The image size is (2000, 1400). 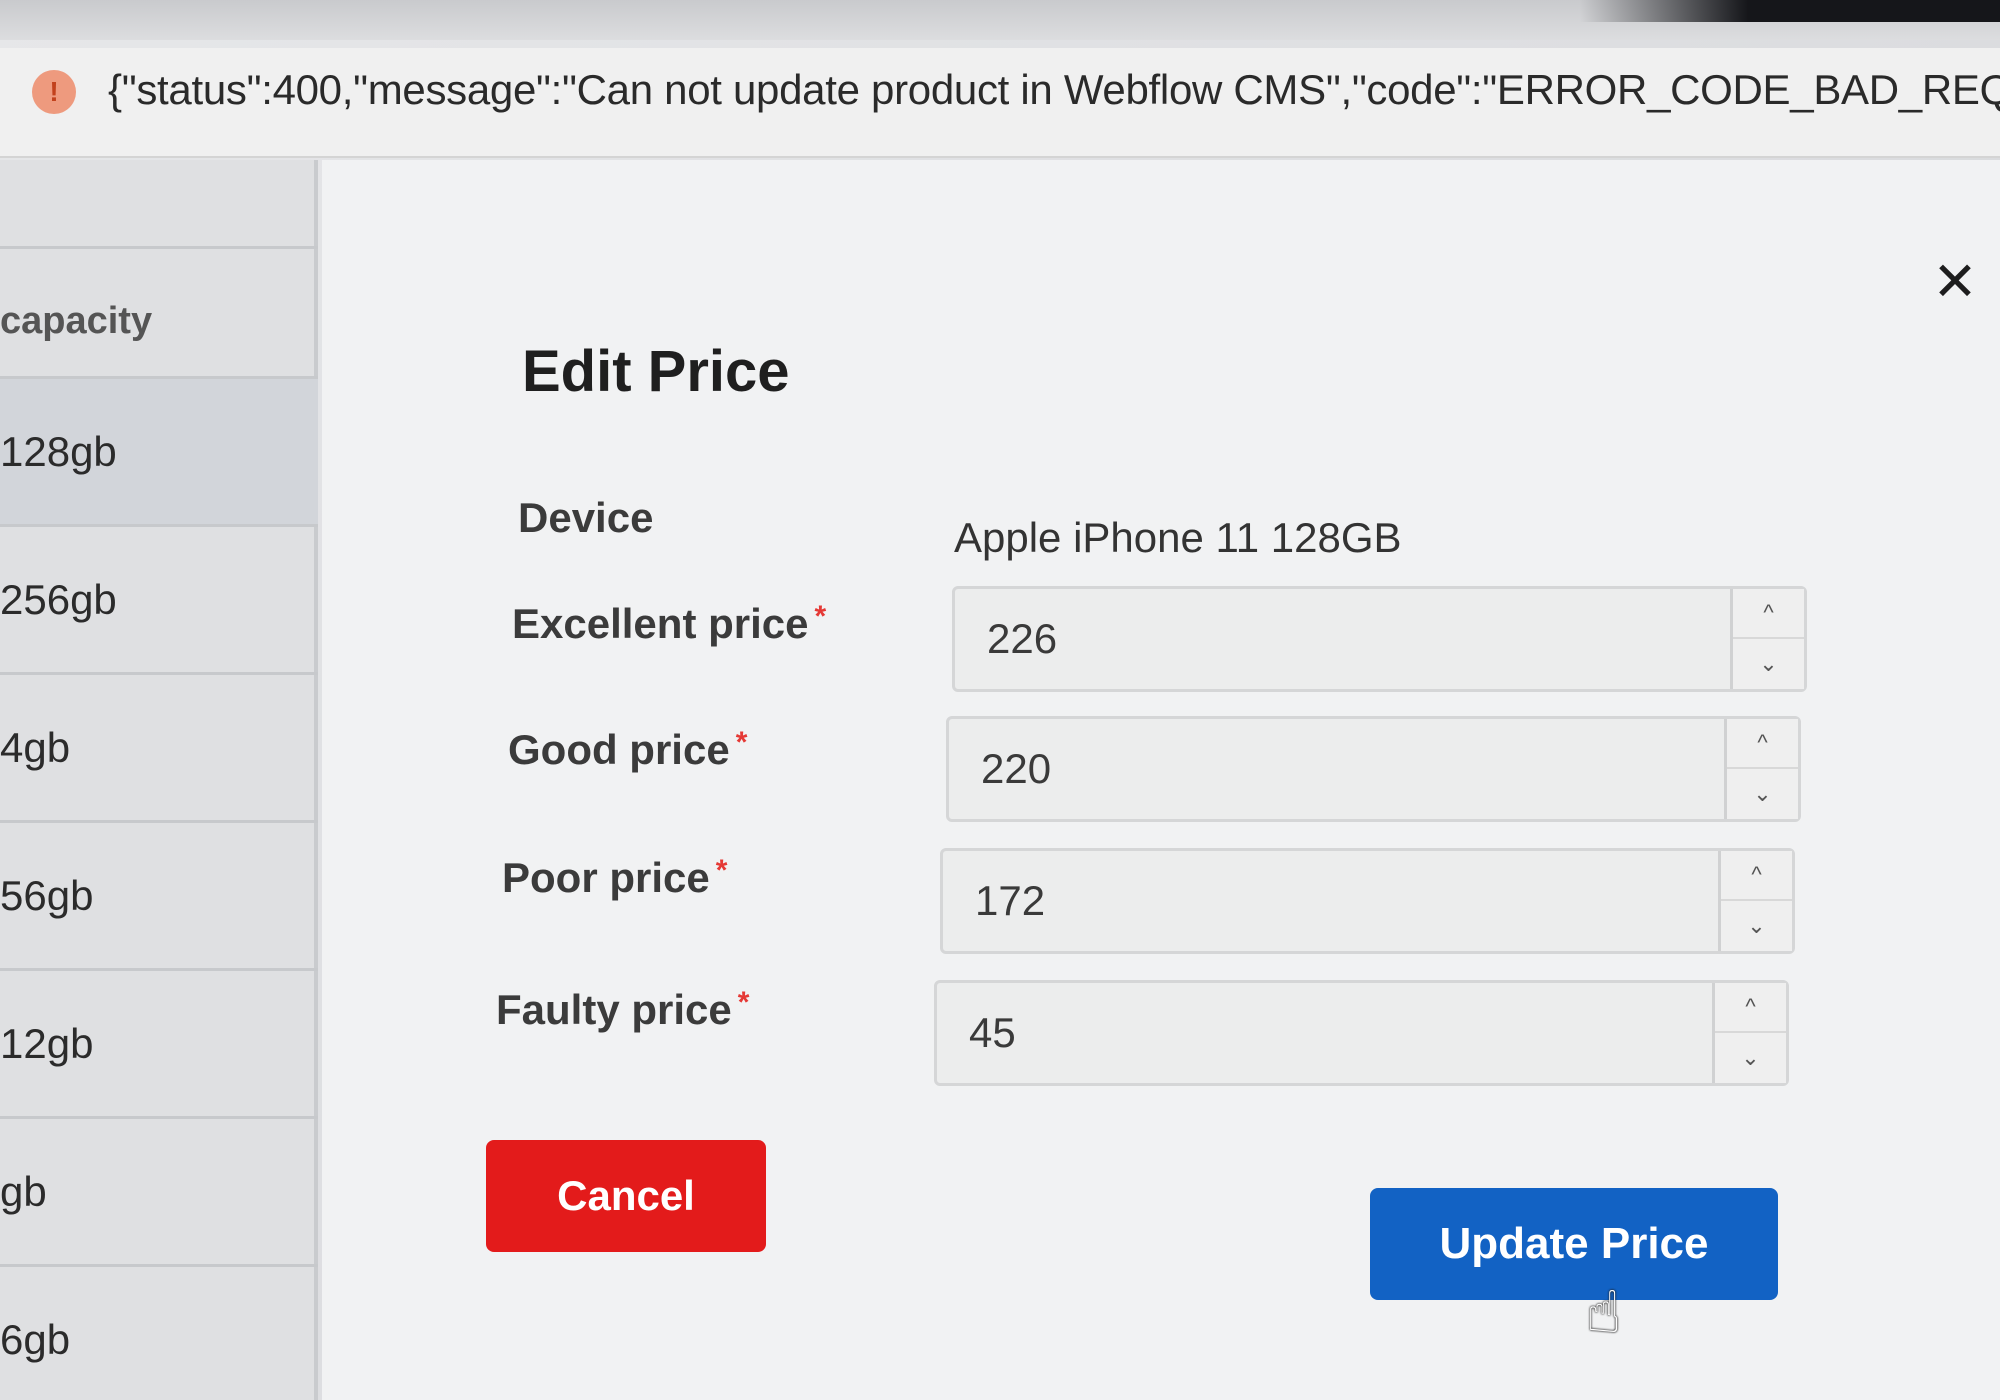 What do you see at coordinates (159, 450) in the screenshot?
I see `table-row: 128gb` at bounding box center [159, 450].